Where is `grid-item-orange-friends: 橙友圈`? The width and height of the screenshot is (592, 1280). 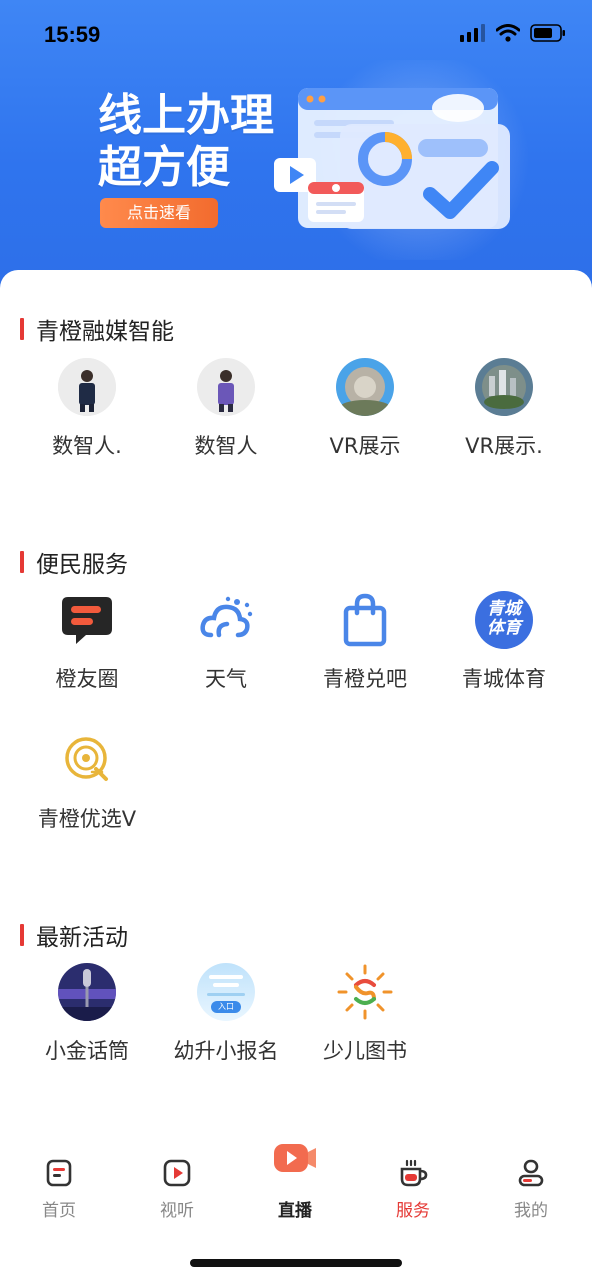 grid-item-orange-friends: 橙友圈 is located at coordinates (87, 642).